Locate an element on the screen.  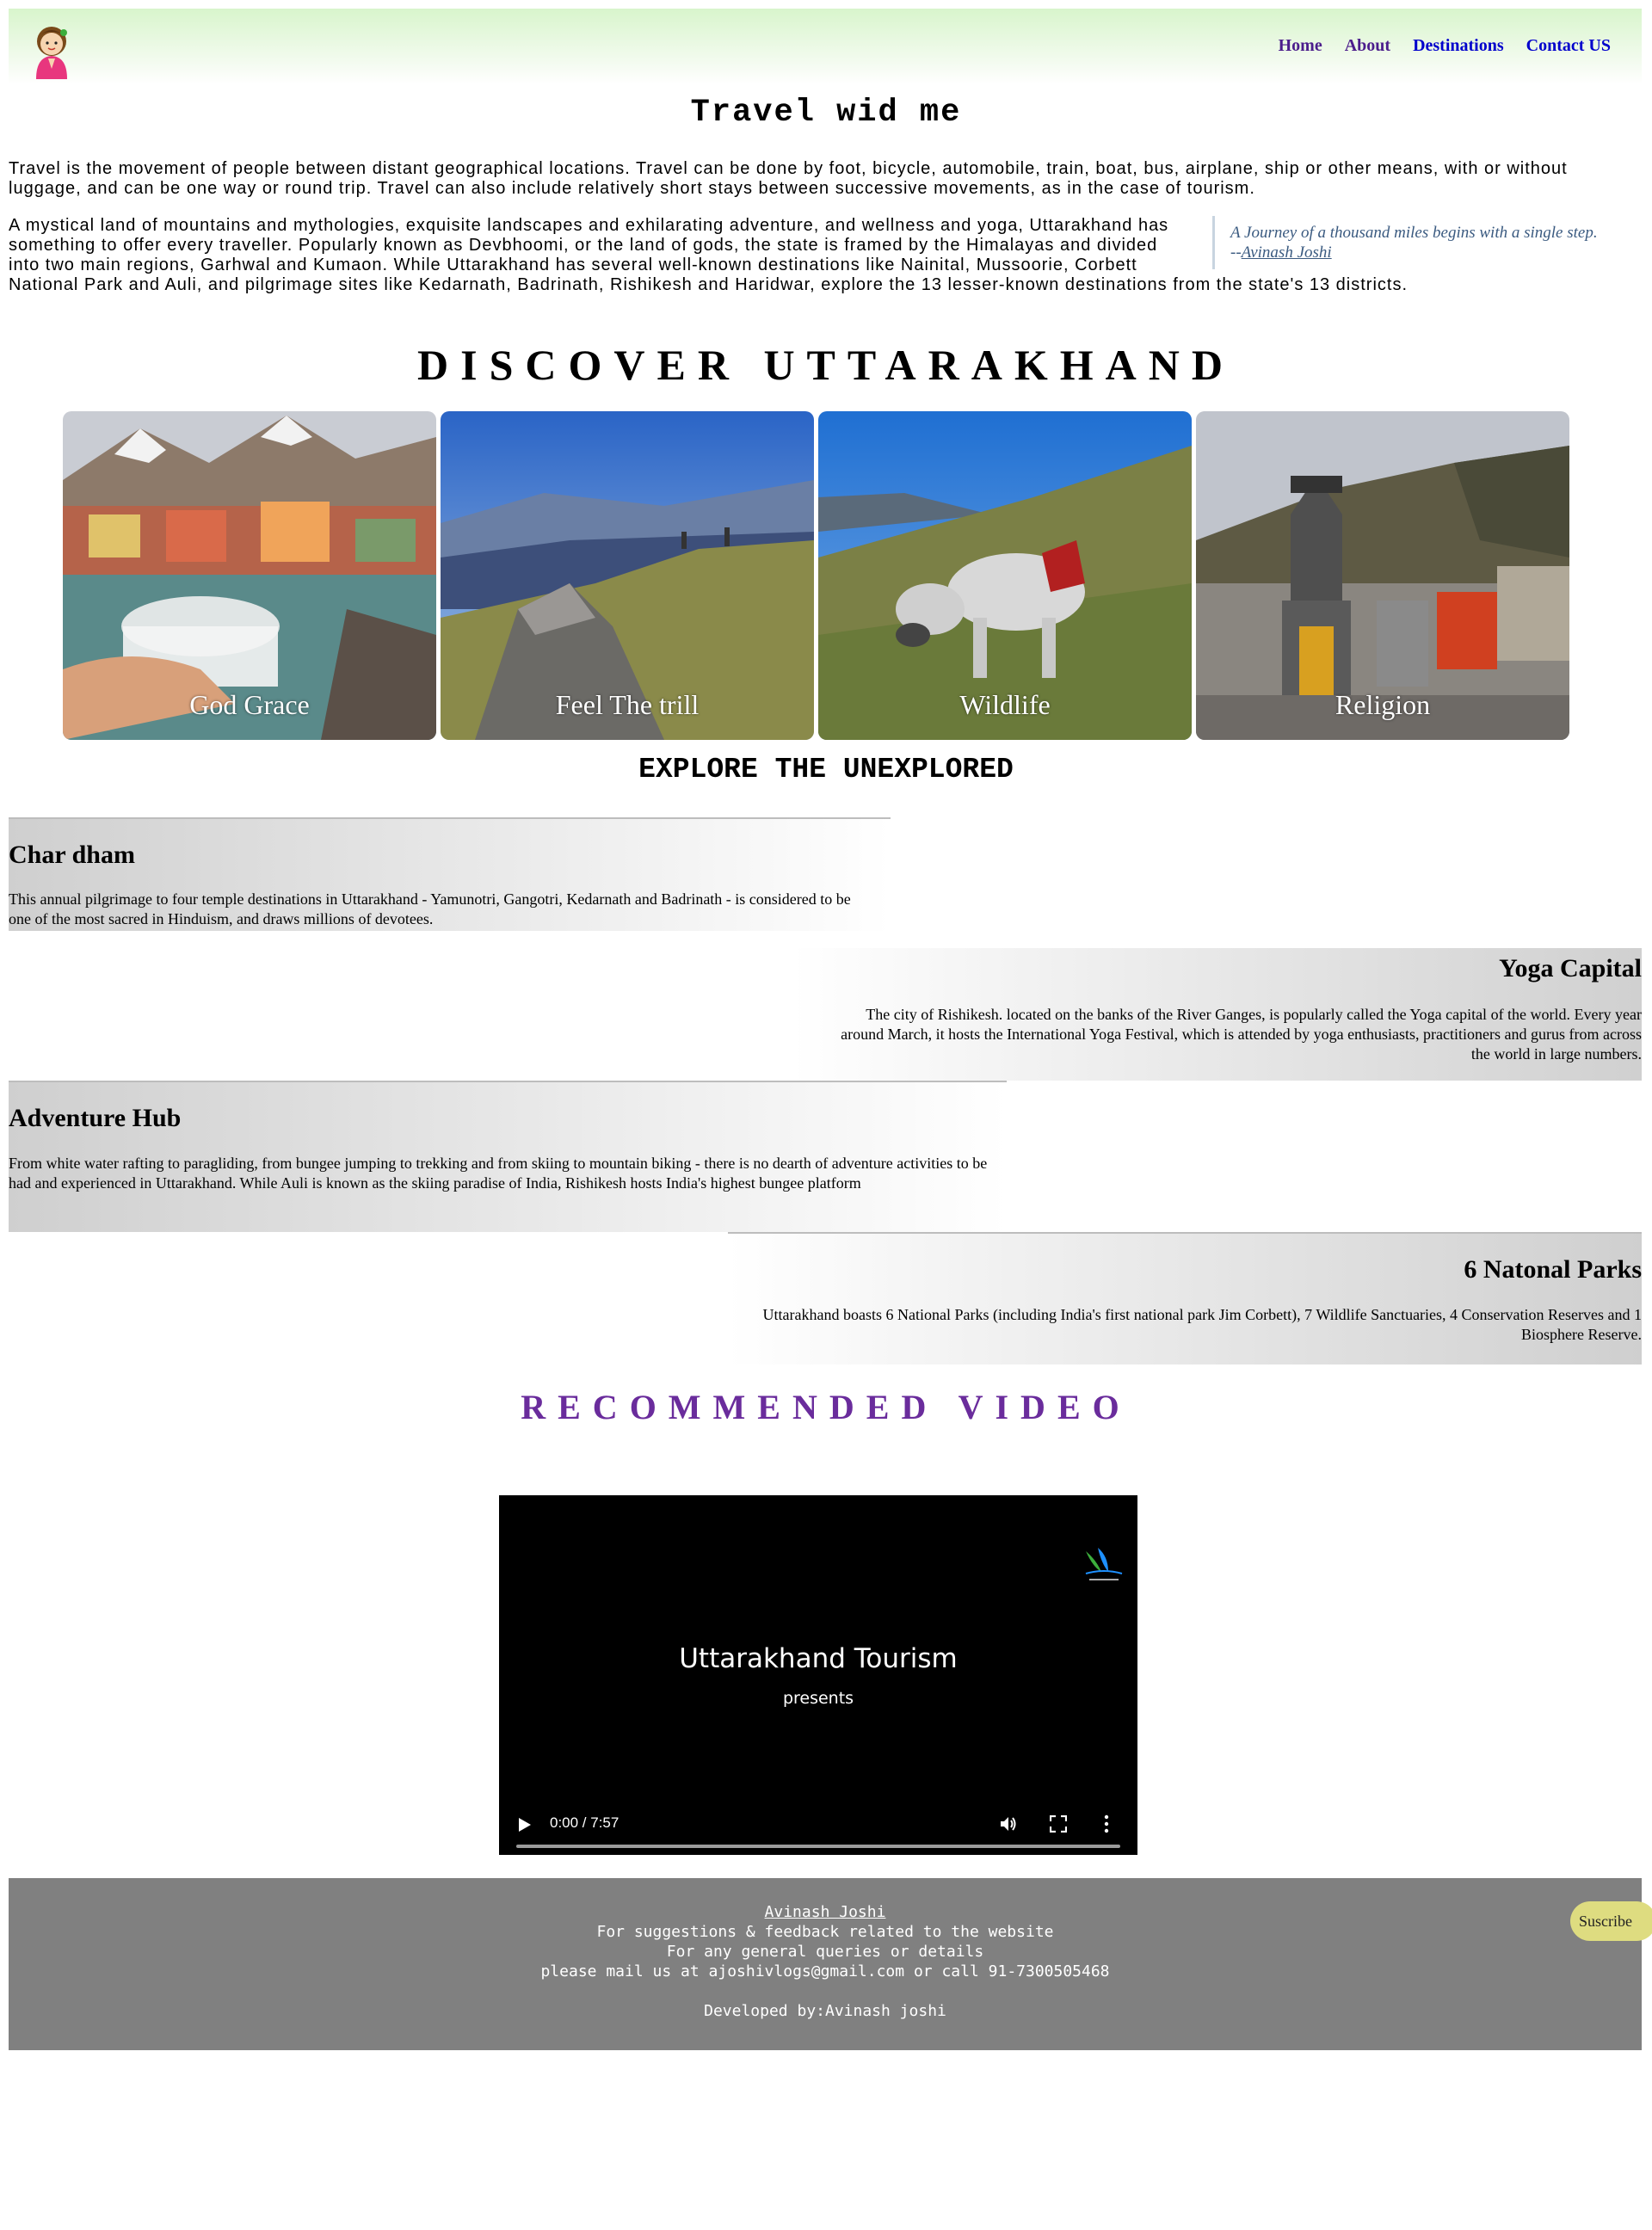
footer-credit: Developed by:Avinash joshi is located at coordinates (825, 2011).